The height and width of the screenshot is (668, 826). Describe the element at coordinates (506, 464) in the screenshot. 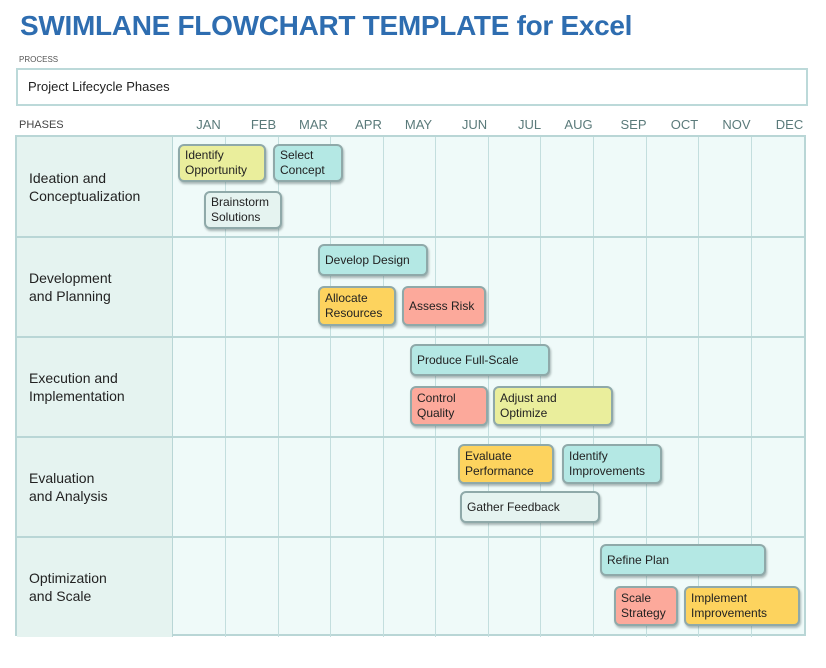

I see `task-box: Evaluate Performance` at that location.